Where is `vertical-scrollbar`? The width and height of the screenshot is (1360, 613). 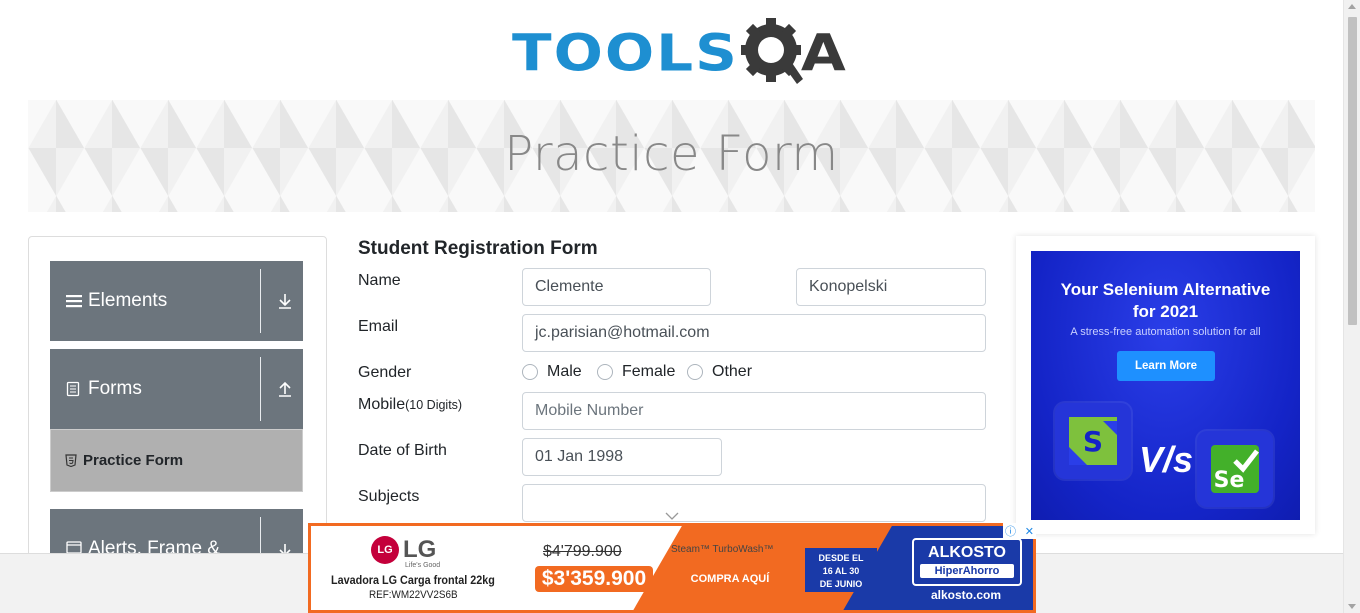 vertical-scrollbar is located at coordinates (1351, 306).